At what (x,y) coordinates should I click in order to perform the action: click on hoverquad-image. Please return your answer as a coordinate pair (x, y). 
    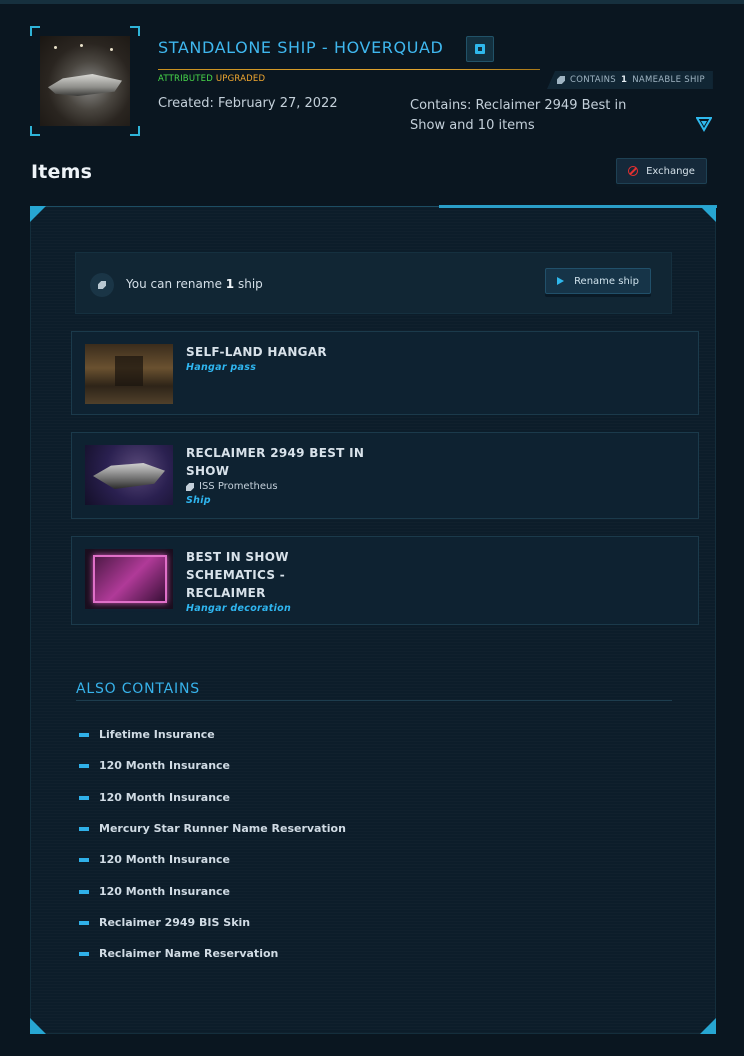
    Looking at the image, I should click on (85, 81).